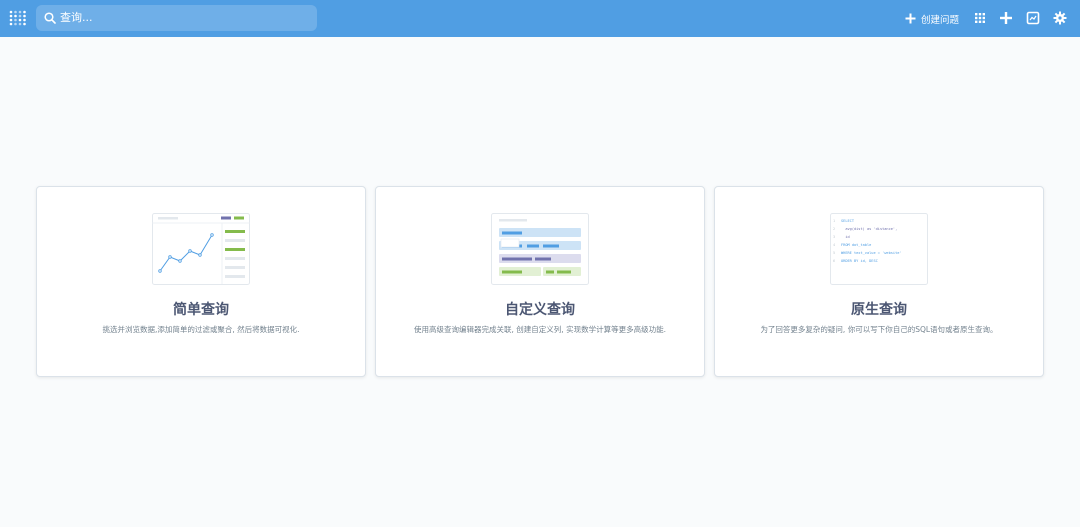  What do you see at coordinates (834, 221) in the screenshot?
I see `svg-text: 1` at bounding box center [834, 221].